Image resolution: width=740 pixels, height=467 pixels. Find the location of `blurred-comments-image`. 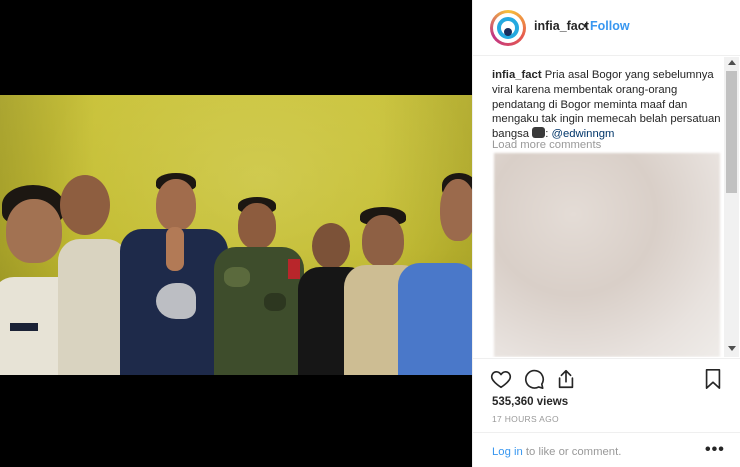

blurred-comments-image is located at coordinates (607, 255).